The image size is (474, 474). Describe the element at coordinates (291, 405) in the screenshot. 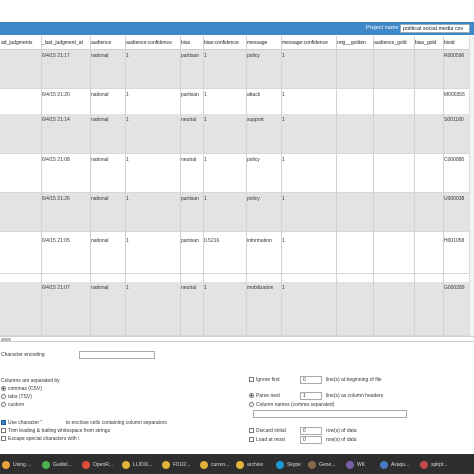

I see `column-names-option: Column names (comma separated)` at that location.